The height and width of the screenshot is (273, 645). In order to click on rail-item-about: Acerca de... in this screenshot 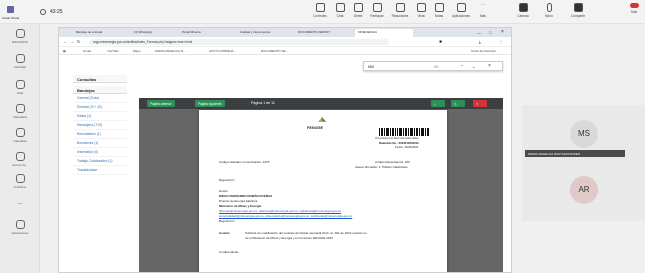, I will do `click(20, 159)`.